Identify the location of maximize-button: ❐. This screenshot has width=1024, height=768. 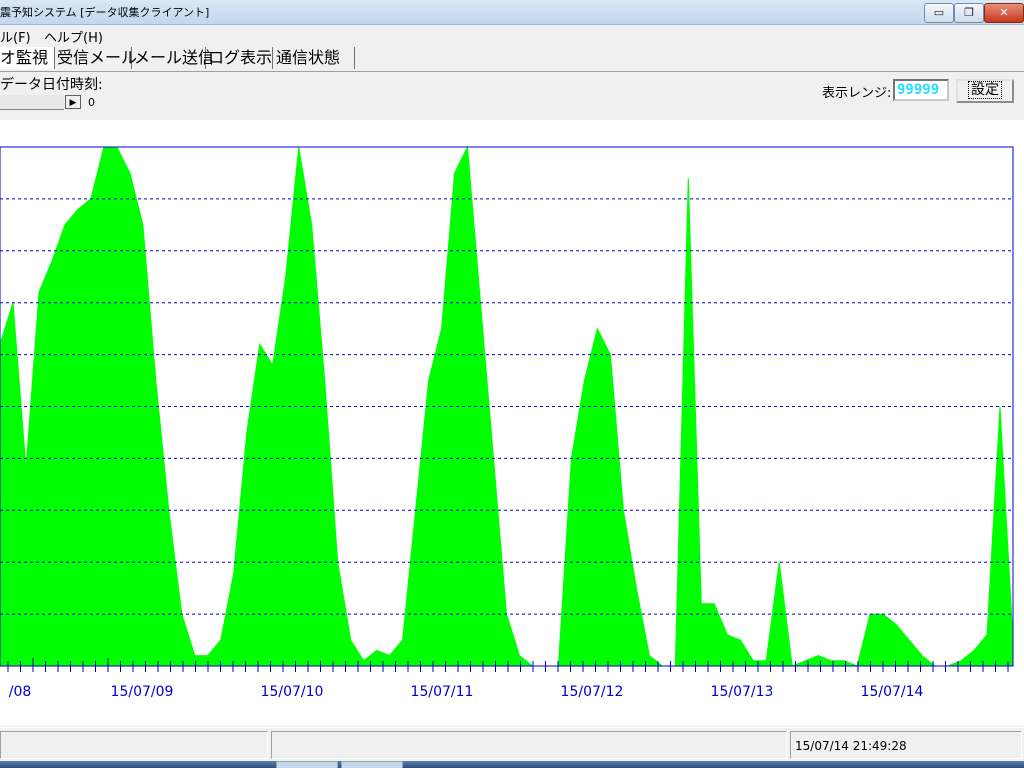
(969, 13).